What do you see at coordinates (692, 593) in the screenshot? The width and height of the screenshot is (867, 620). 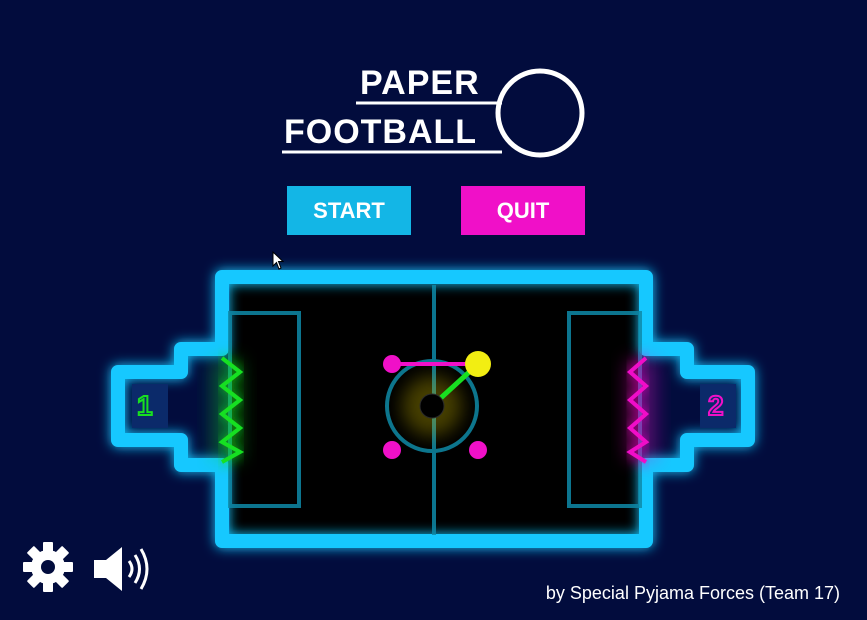 I see `credits-text: by Special Pyjama Forces (Team 17)` at bounding box center [692, 593].